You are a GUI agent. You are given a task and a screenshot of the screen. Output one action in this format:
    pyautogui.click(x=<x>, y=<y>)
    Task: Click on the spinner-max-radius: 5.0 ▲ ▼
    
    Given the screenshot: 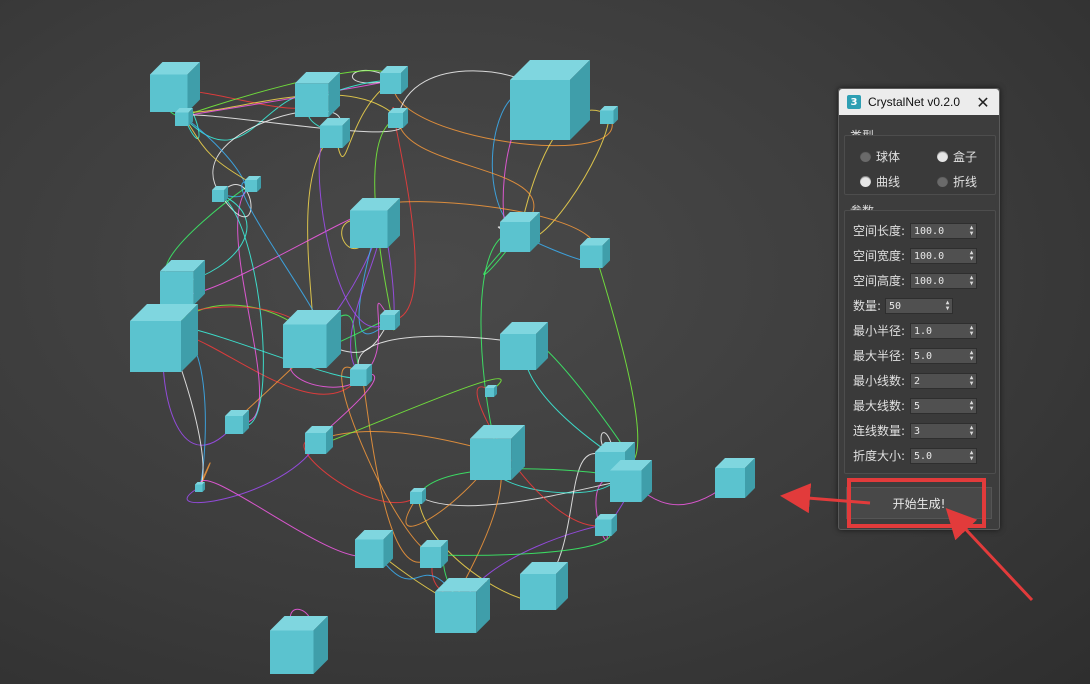 What is the action you would take?
    pyautogui.click(x=943, y=356)
    